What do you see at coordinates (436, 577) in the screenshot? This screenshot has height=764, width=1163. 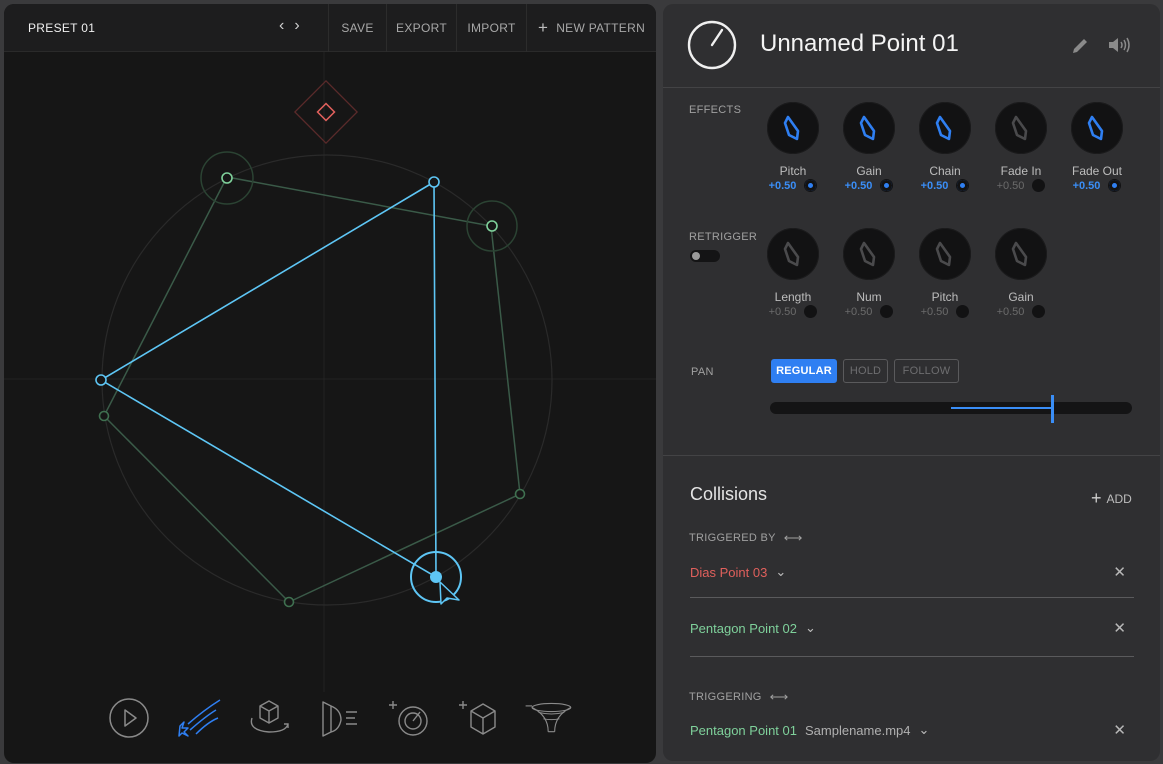 I see `selected-point` at bounding box center [436, 577].